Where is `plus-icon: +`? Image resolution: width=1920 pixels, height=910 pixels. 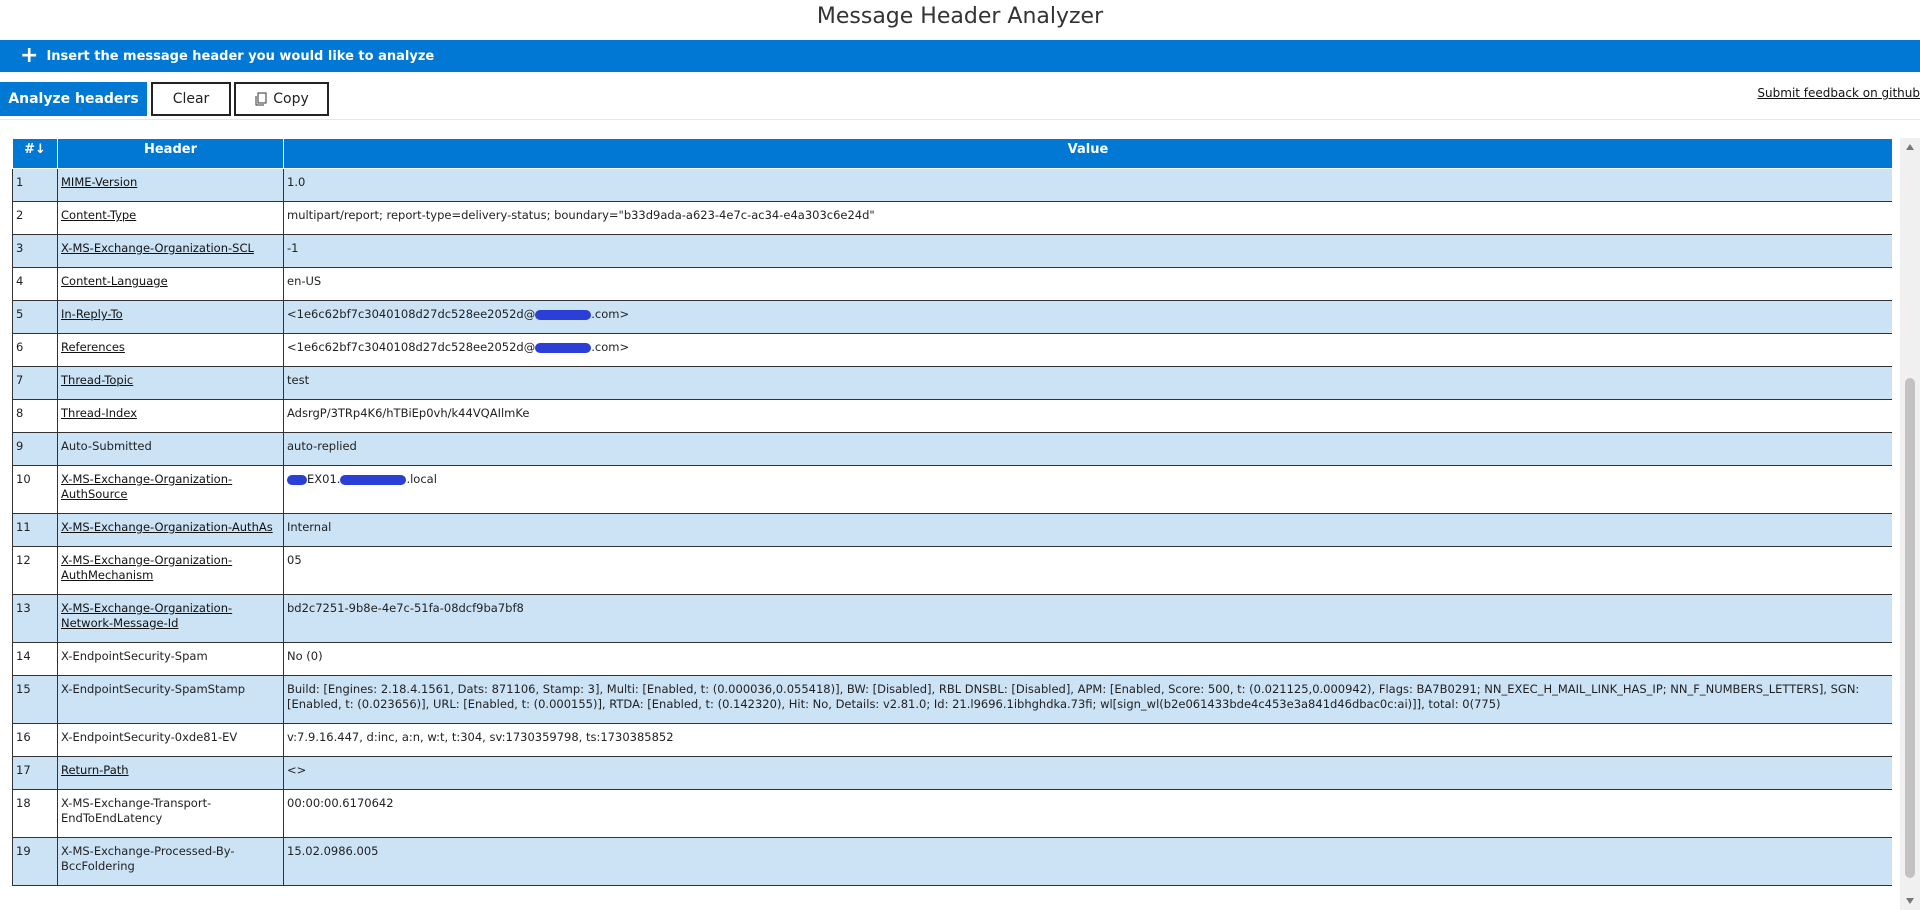
plus-icon: + is located at coordinates (29, 55).